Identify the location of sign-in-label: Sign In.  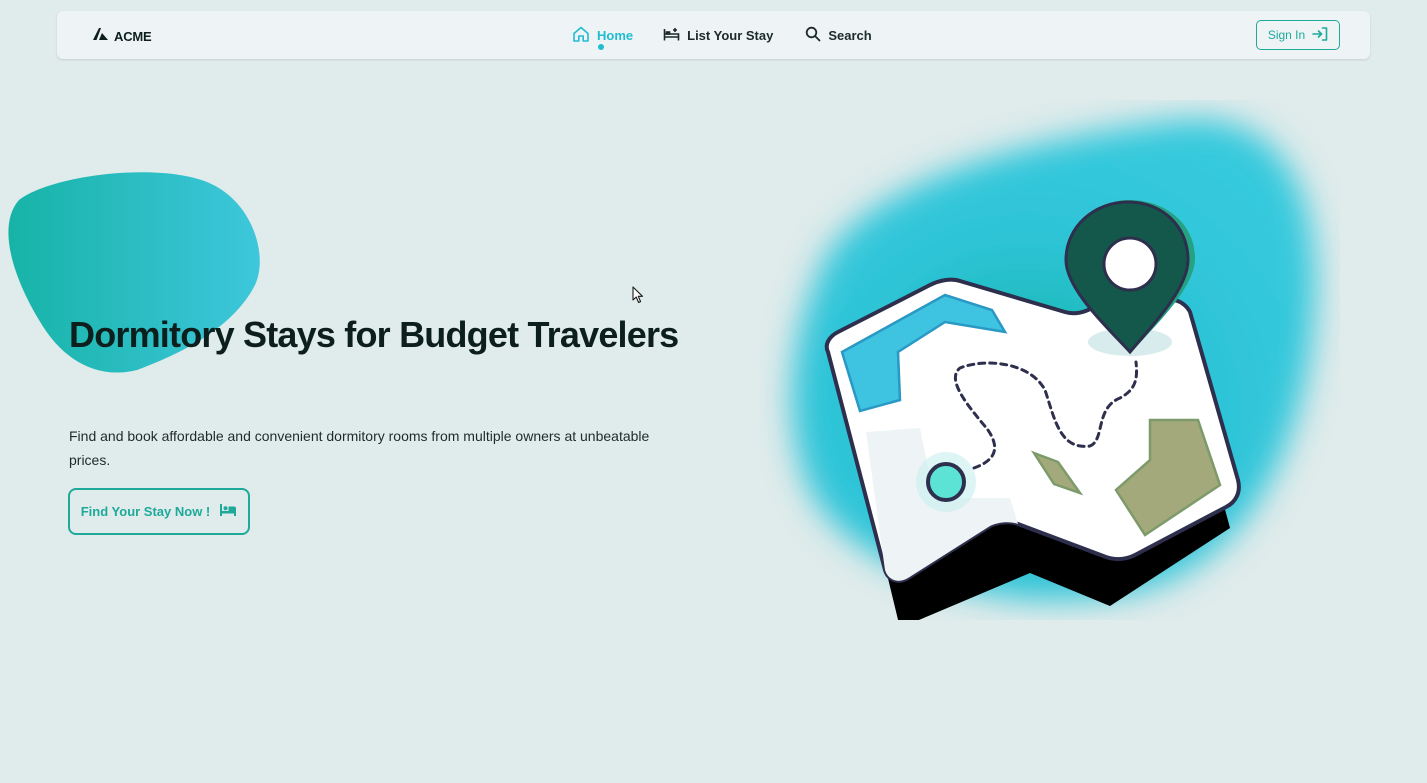
(1286, 35).